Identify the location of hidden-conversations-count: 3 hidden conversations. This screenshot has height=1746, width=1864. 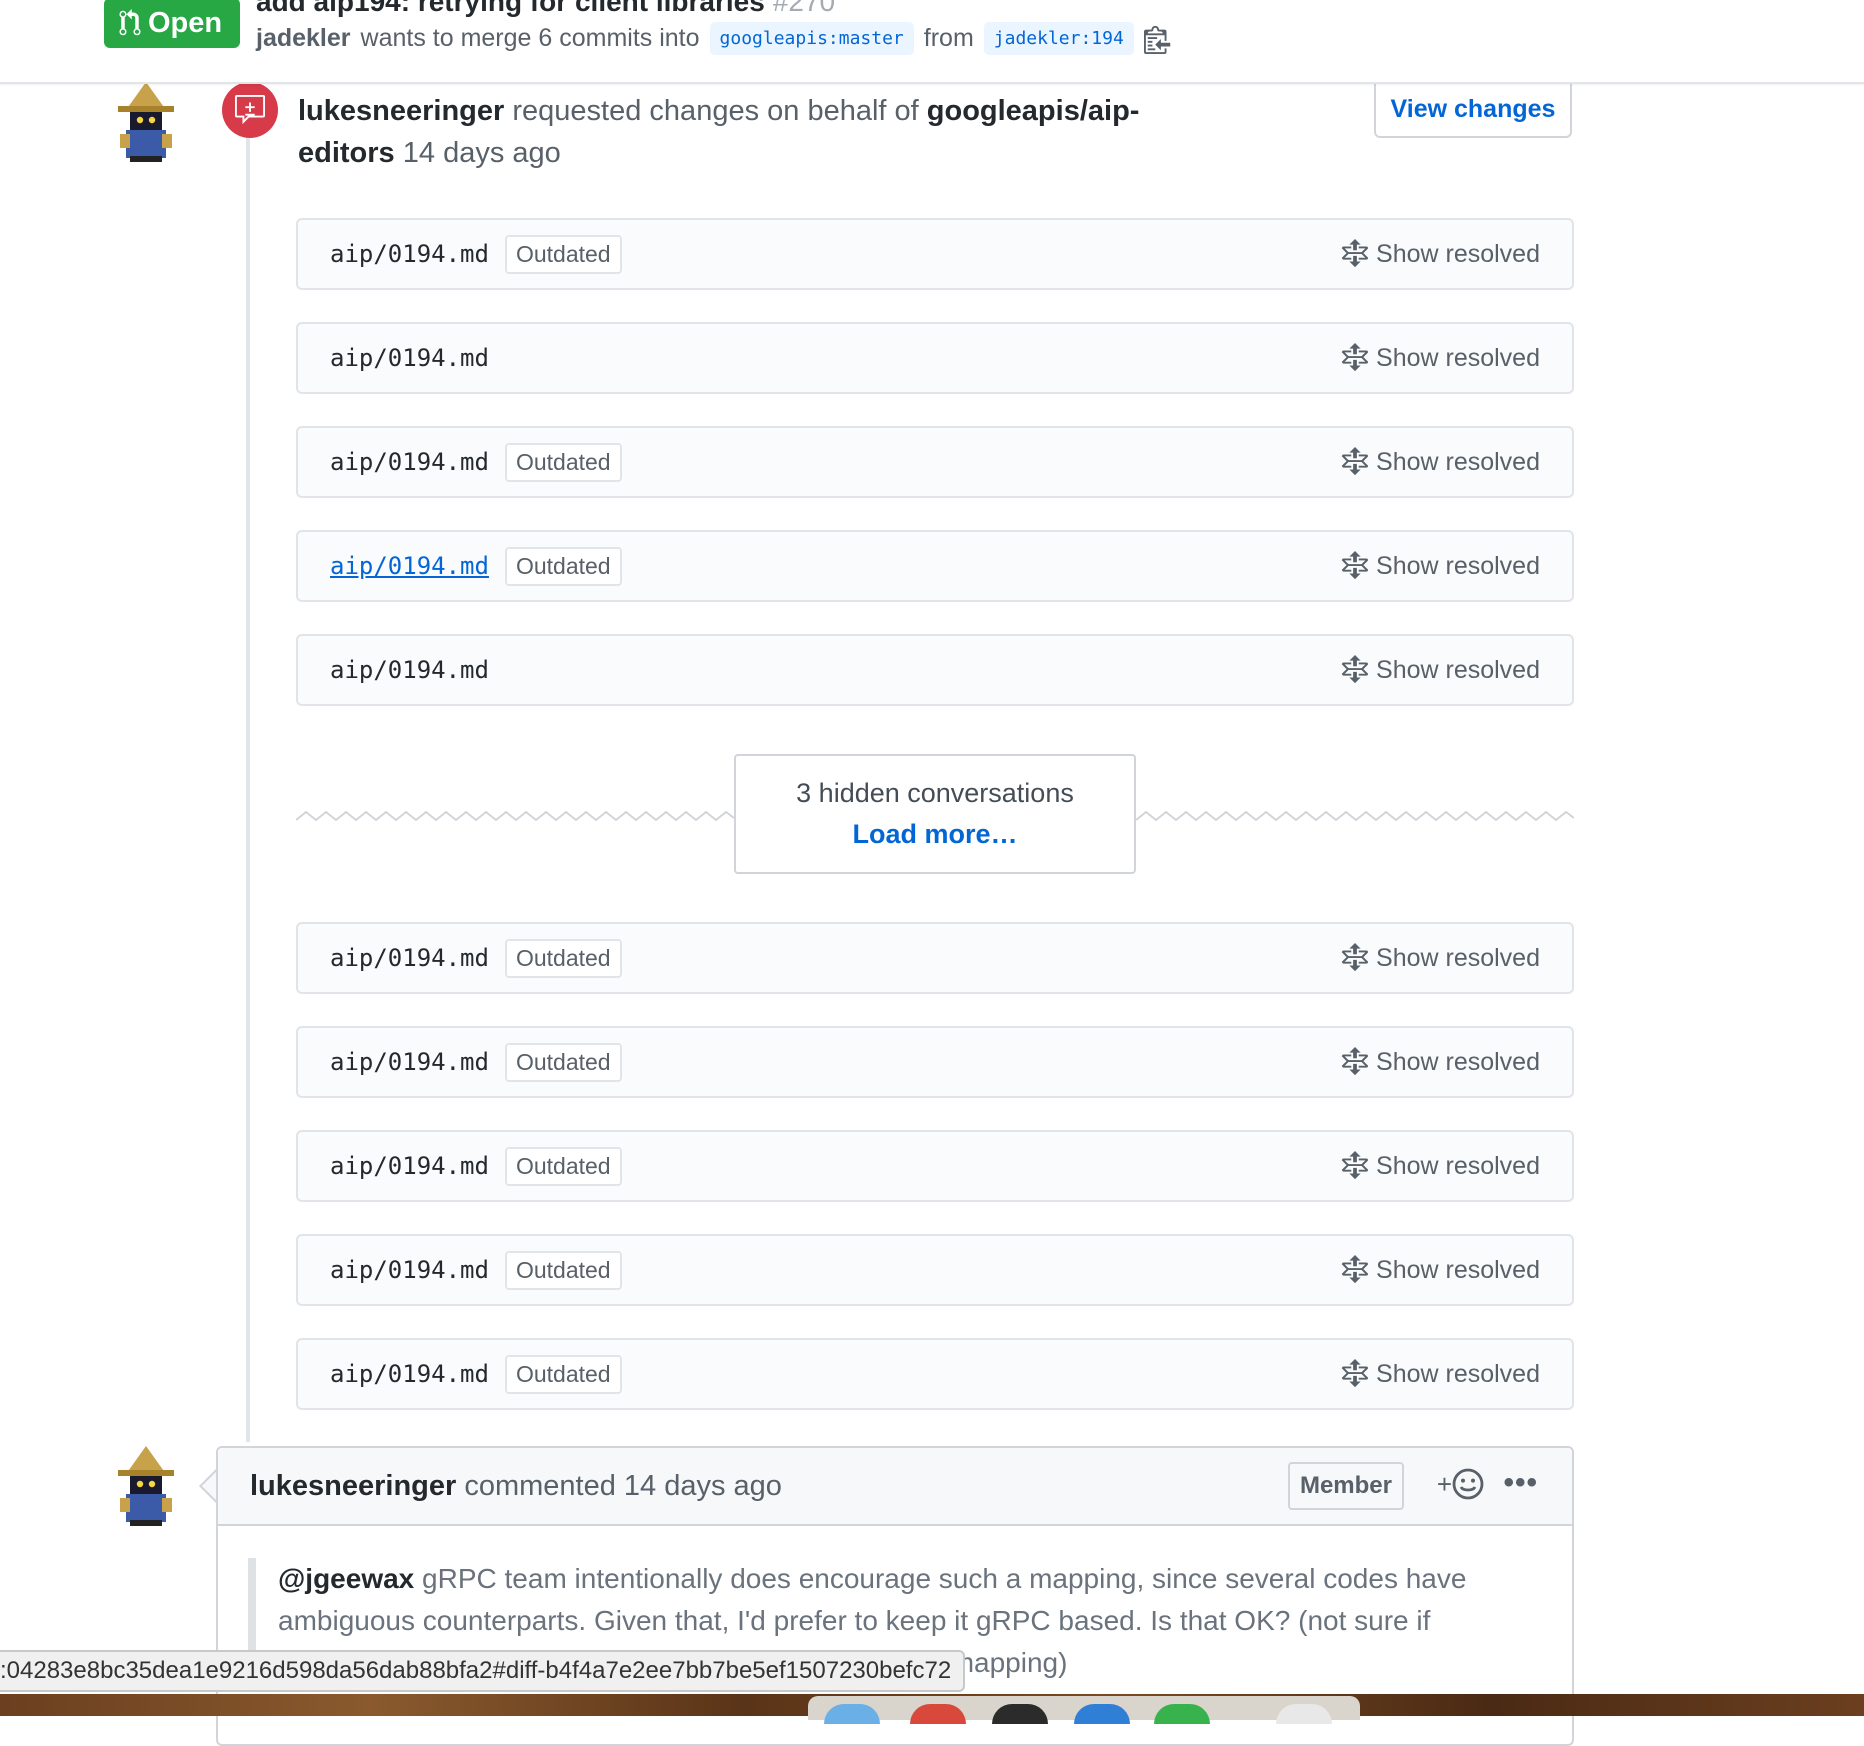
(935, 793).